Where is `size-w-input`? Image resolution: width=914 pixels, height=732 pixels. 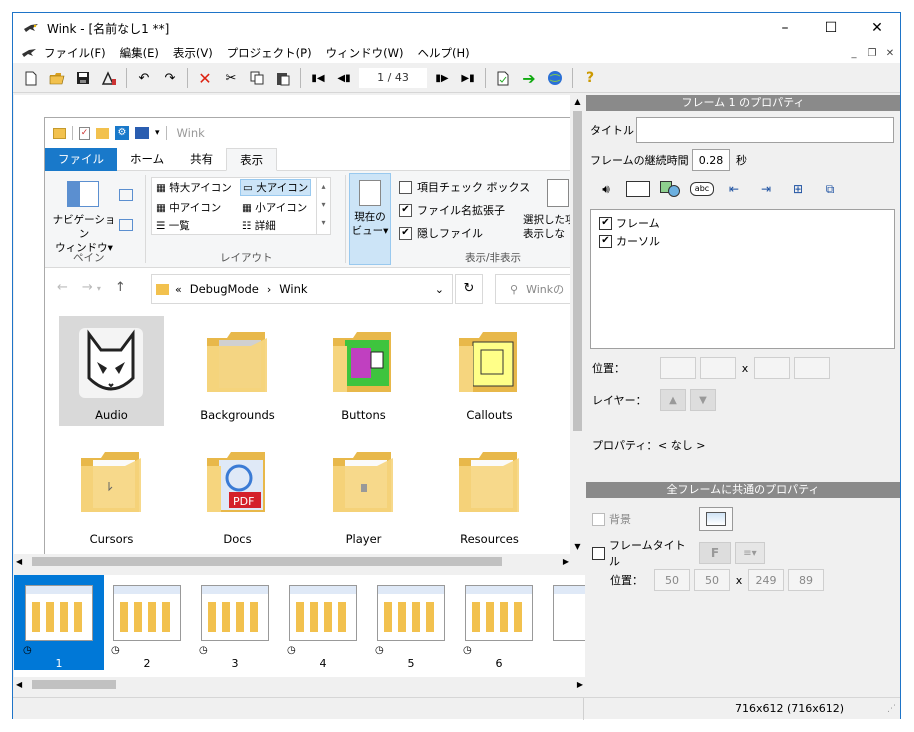 size-w-input is located at coordinates (772, 368).